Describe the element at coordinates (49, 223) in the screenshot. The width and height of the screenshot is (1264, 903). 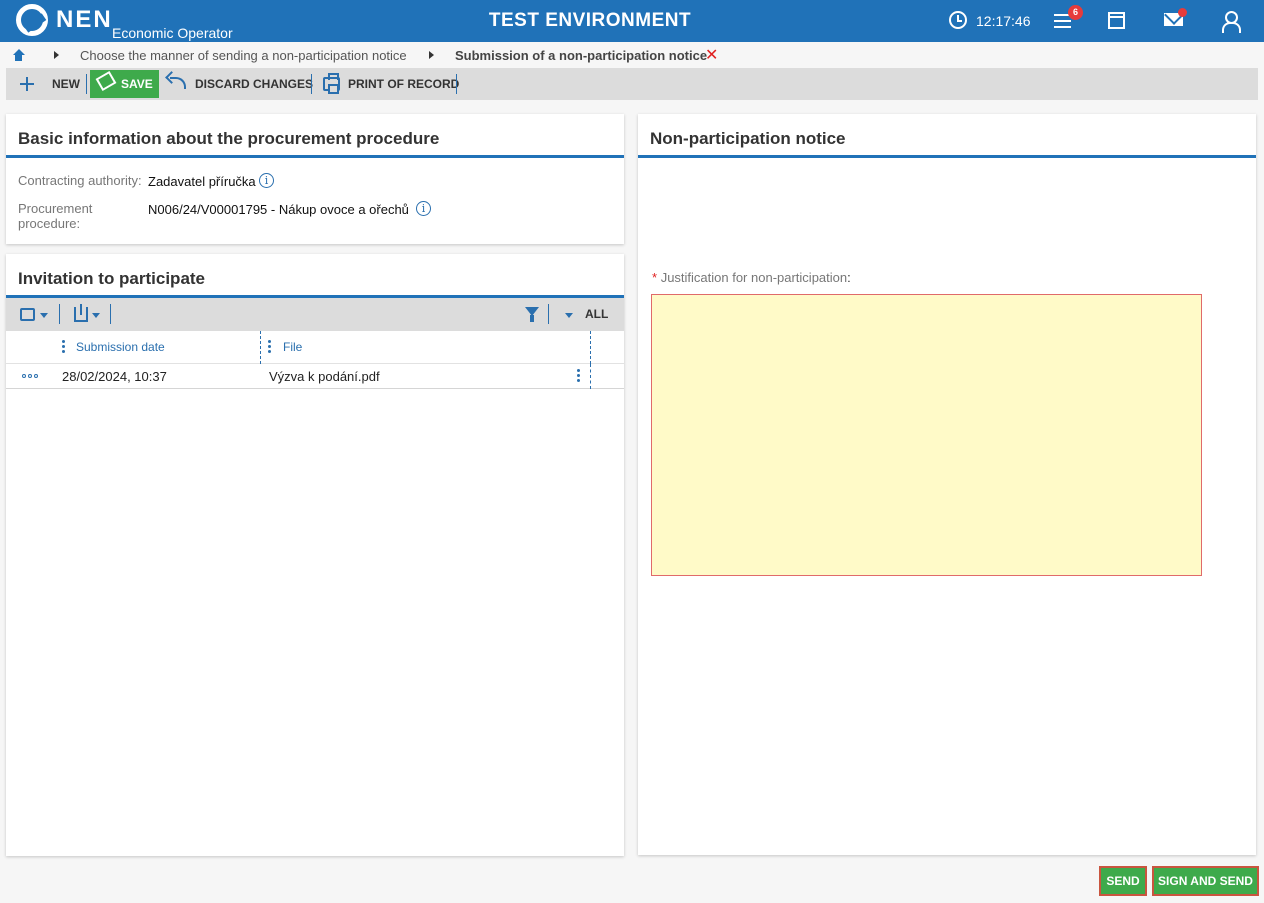
I see `procedure-label-cont: procedure:` at that location.